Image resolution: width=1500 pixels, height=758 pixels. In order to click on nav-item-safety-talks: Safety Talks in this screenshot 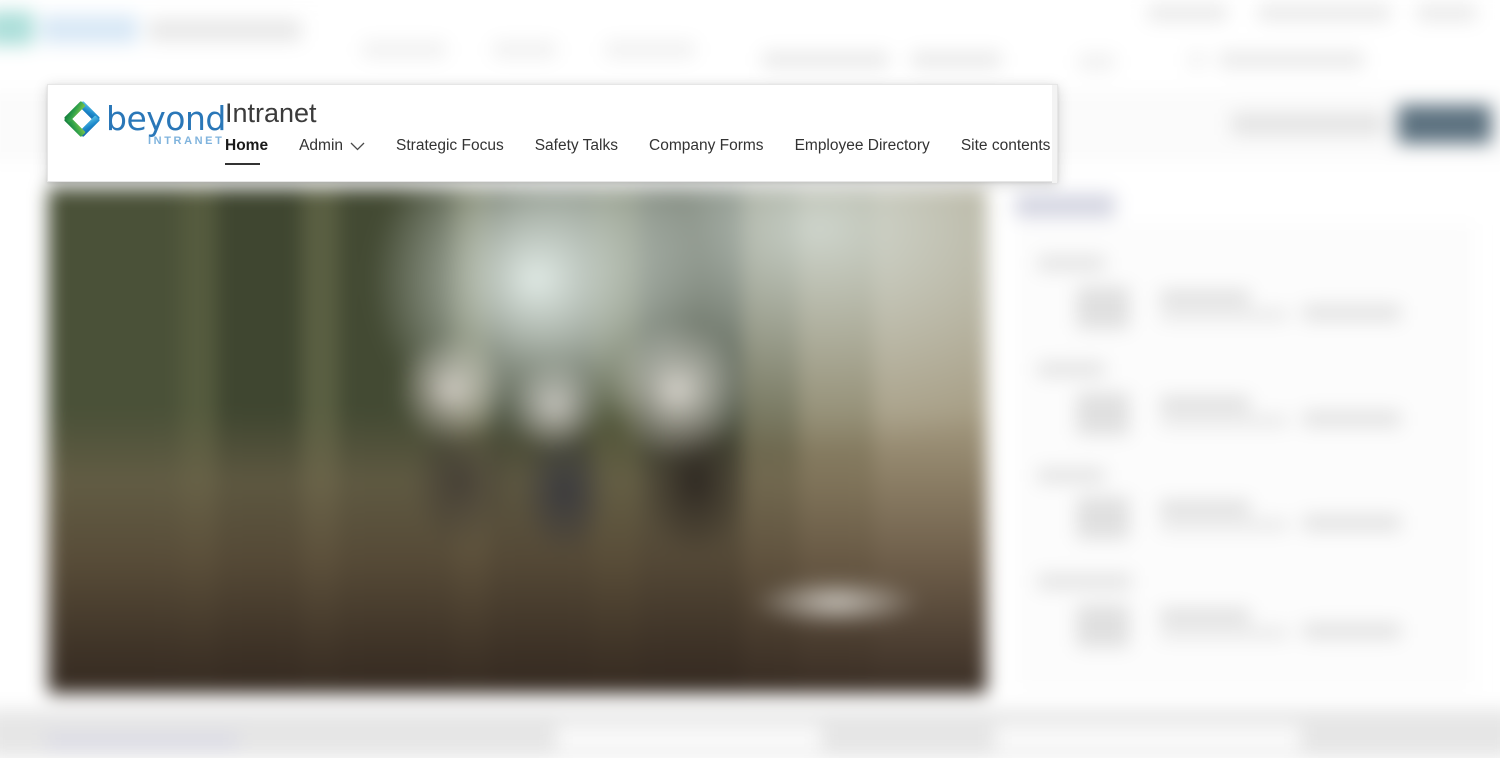, I will do `click(576, 146)`.